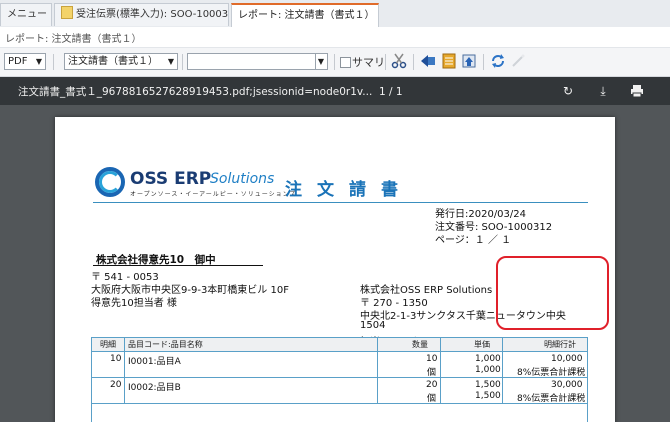 Image resolution: width=670 pixels, height=422 pixels. Describe the element at coordinates (213, 194) in the screenshot. I see `logo-tagline: オープンソース・イーアールピー・ソリューションズ` at that location.